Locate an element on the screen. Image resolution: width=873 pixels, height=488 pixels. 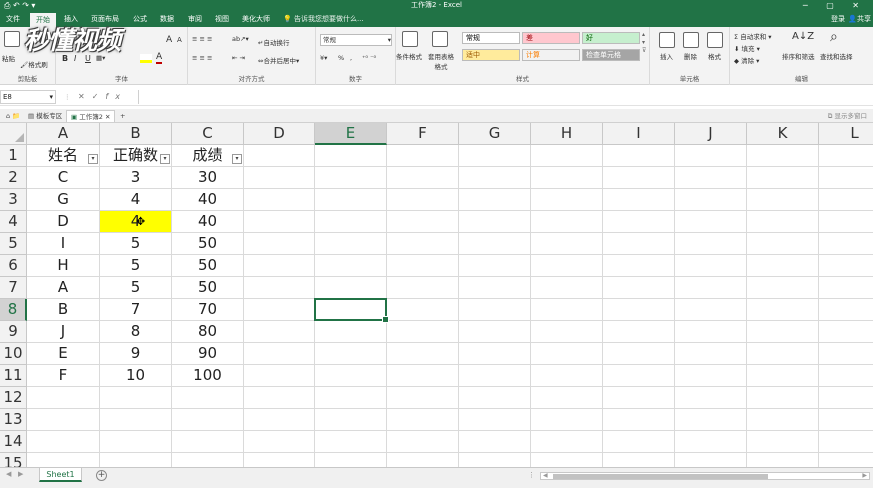
column-header-A: A is located at coordinates (63, 134).